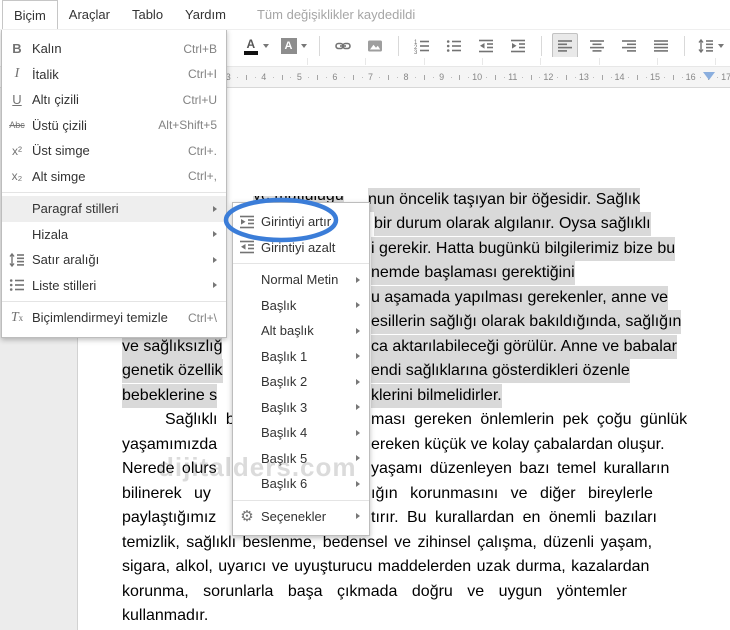  I want to click on menu-item-liste-stilleri: Liste stilleri, so click(114, 286).